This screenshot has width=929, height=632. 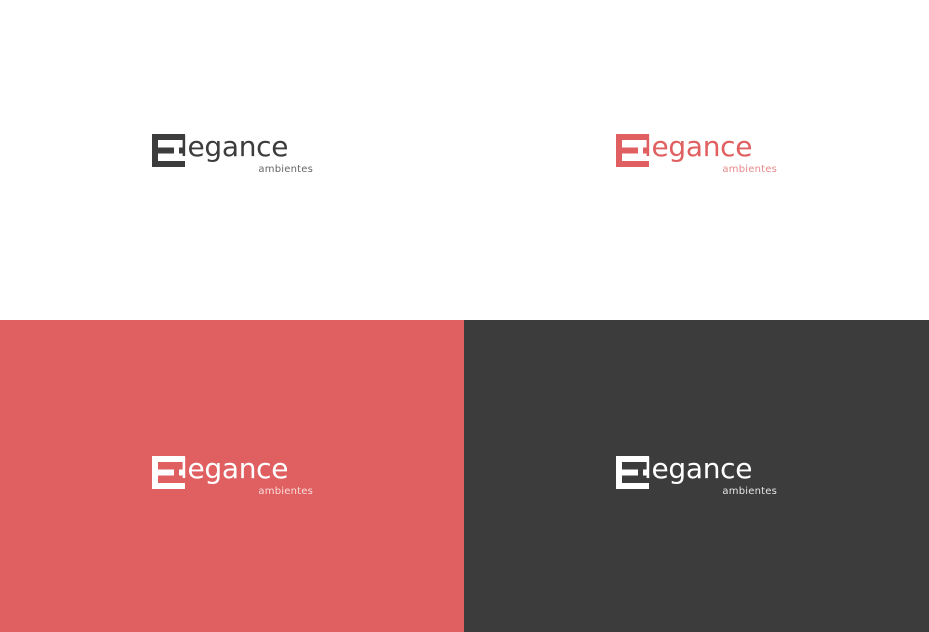 I want to click on logo-white-on-dark: legance ambientes, so click(x=698, y=478).